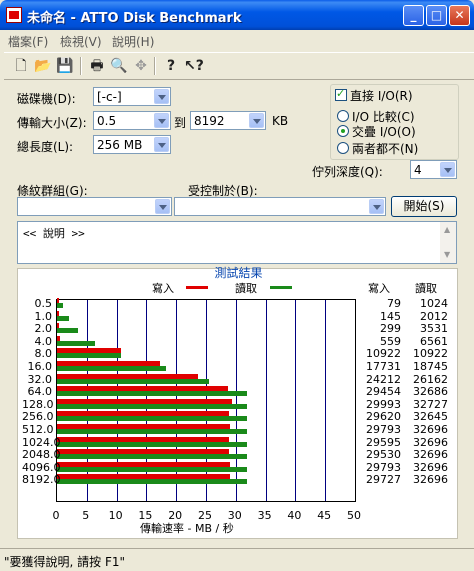 The height and width of the screenshot is (571, 474). What do you see at coordinates (430, 354) in the screenshot?
I see `read-value: 10922` at bounding box center [430, 354].